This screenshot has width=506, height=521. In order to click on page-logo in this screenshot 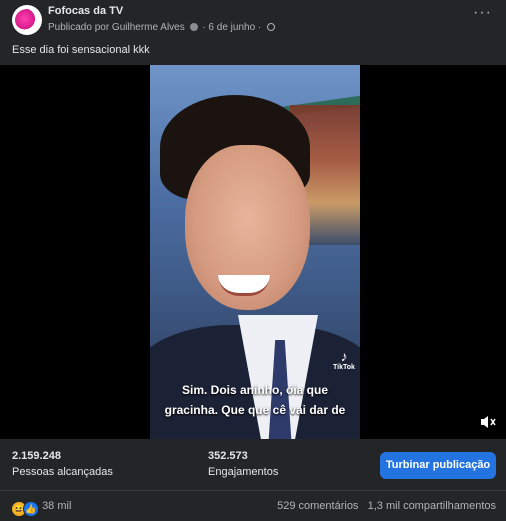, I will do `click(27, 20)`.